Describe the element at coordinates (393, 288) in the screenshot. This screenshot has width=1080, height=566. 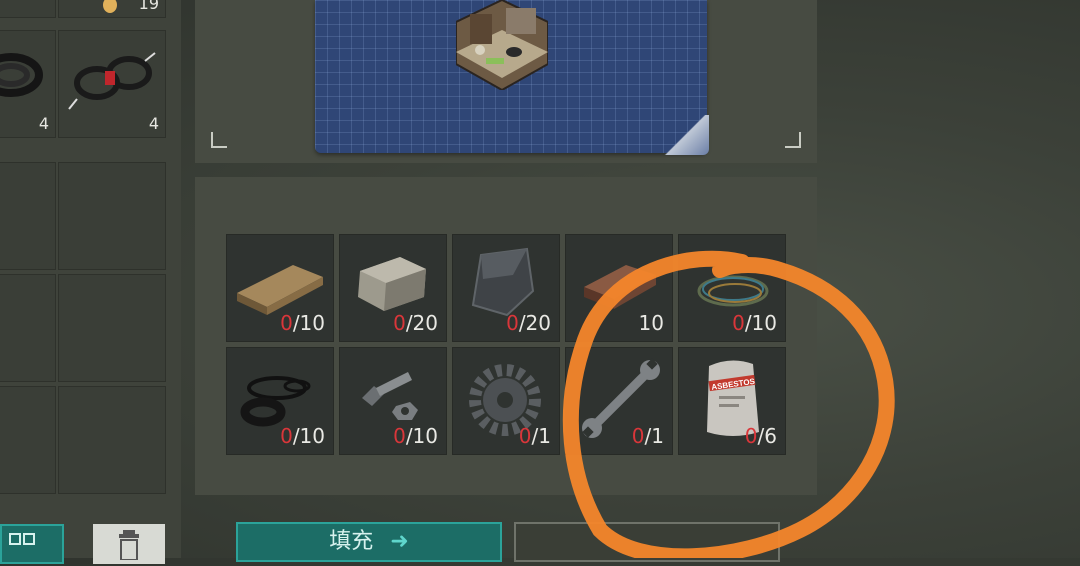
I see `requirement-slot-stone: 0/20` at that location.